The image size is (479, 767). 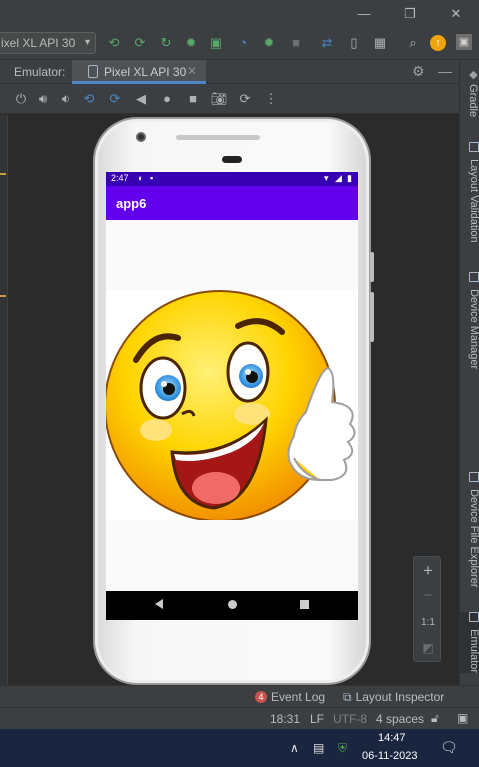 What do you see at coordinates (304, 604) in the screenshot?
I see `nav-overview-icon` at bounding box center [304, 604].